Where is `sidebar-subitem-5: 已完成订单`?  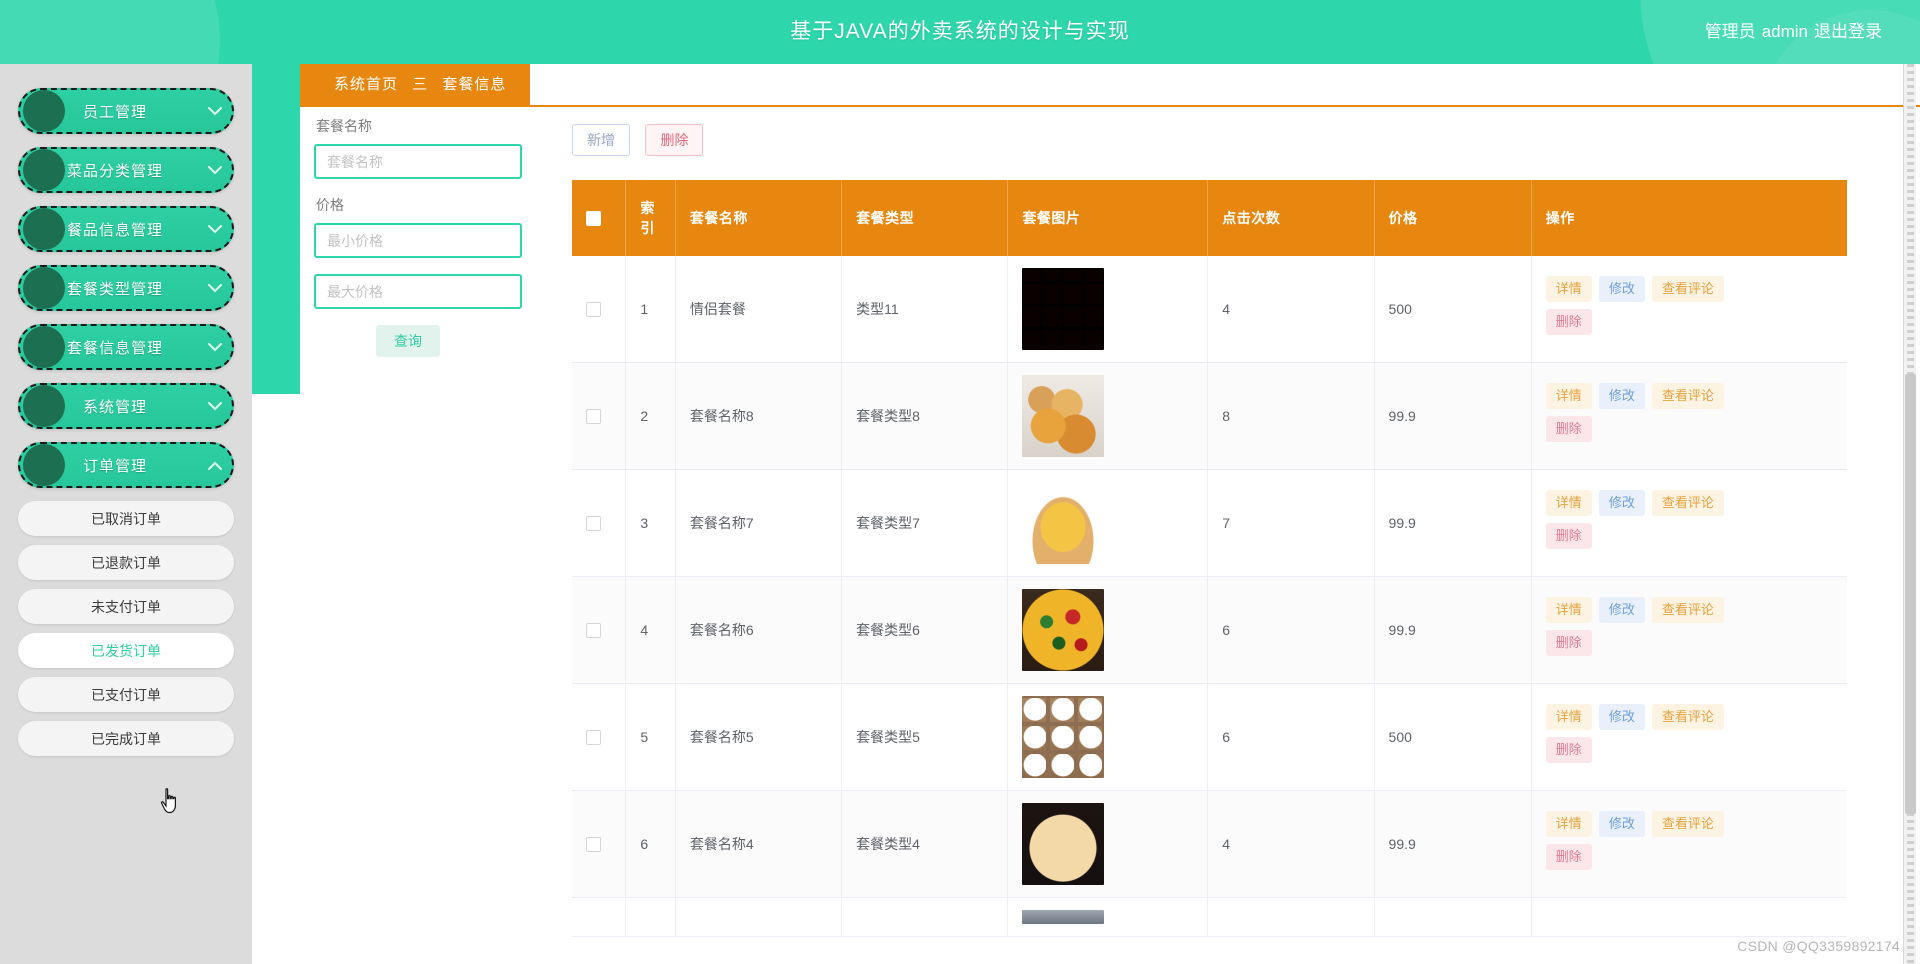 sidebar-subitem-5: 已完成订单 is located at coordinates (126, 738).